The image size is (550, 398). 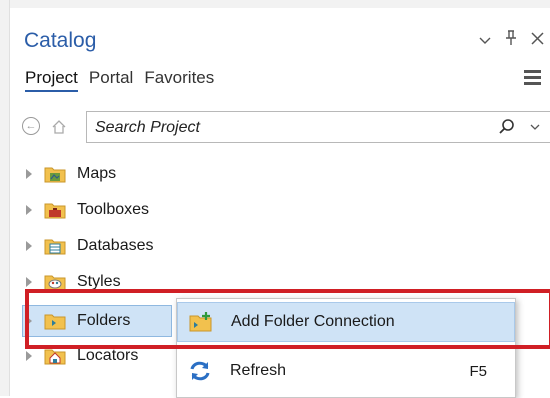 I want to click on styles-folder-icon, so click(x=55, y=282).